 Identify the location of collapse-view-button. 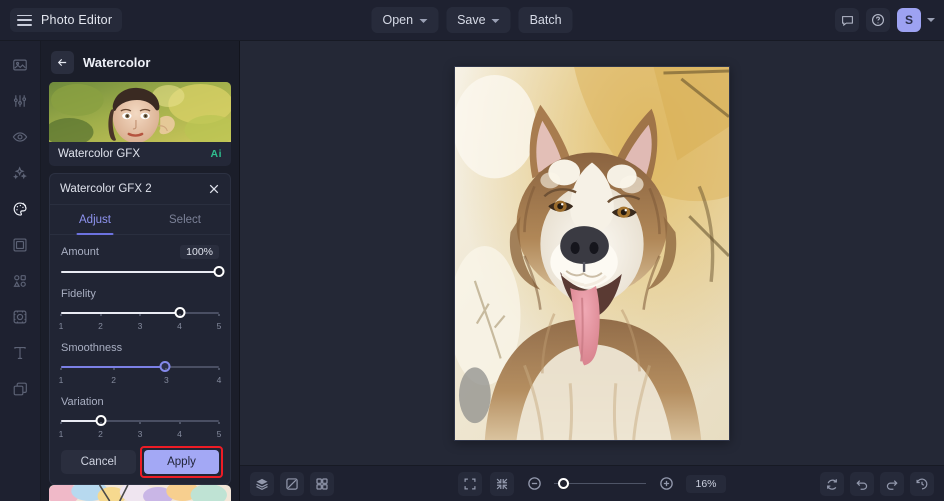
(502, 483).